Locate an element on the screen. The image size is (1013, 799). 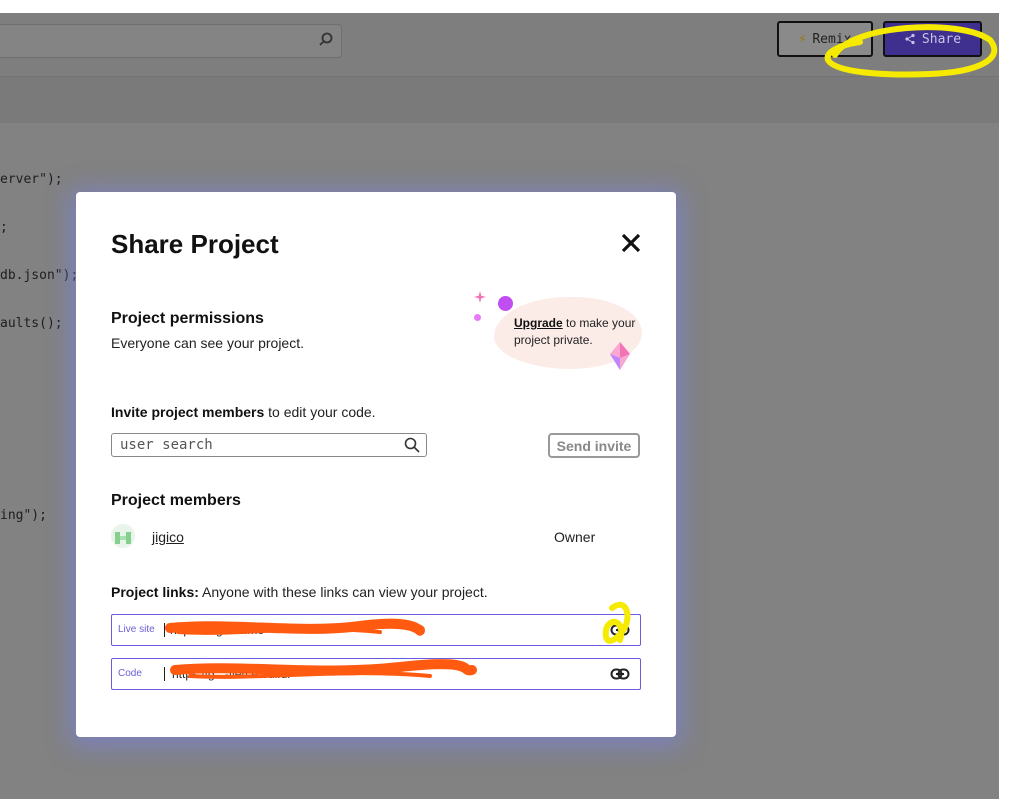
share-icon is located at coordinates (910, 39).